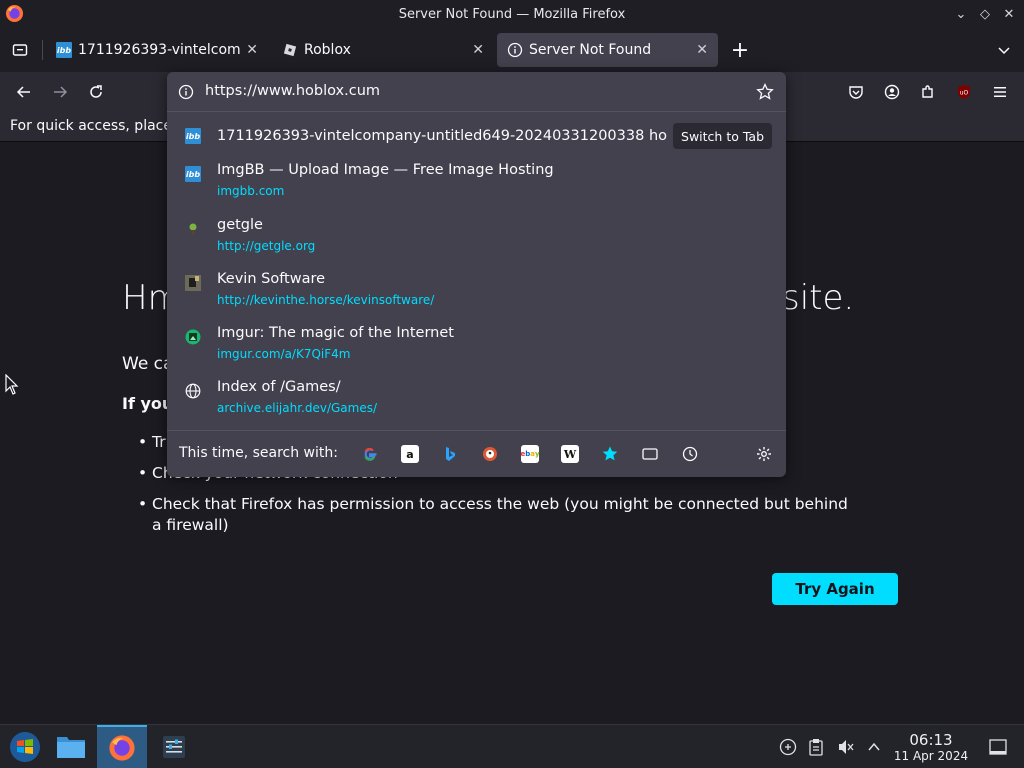  I want to click on firefox-view-icon, so click(20, 50).